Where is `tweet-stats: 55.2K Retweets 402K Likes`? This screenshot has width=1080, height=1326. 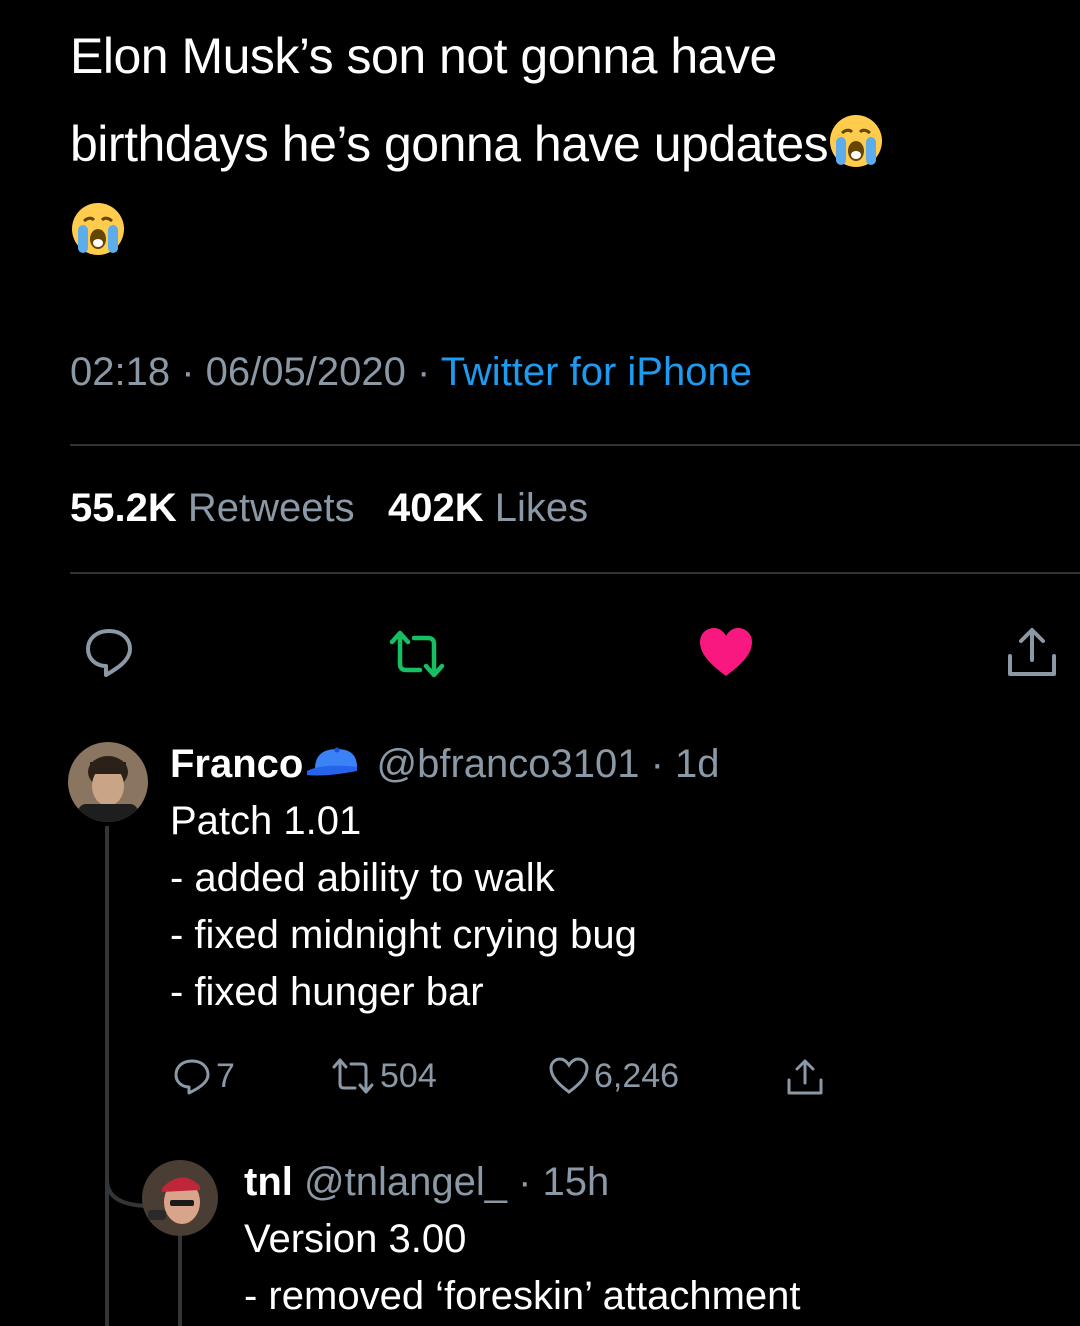 tweet-stats: 55.2K Retweets 402K Likes is located at coordinates (329, 508).